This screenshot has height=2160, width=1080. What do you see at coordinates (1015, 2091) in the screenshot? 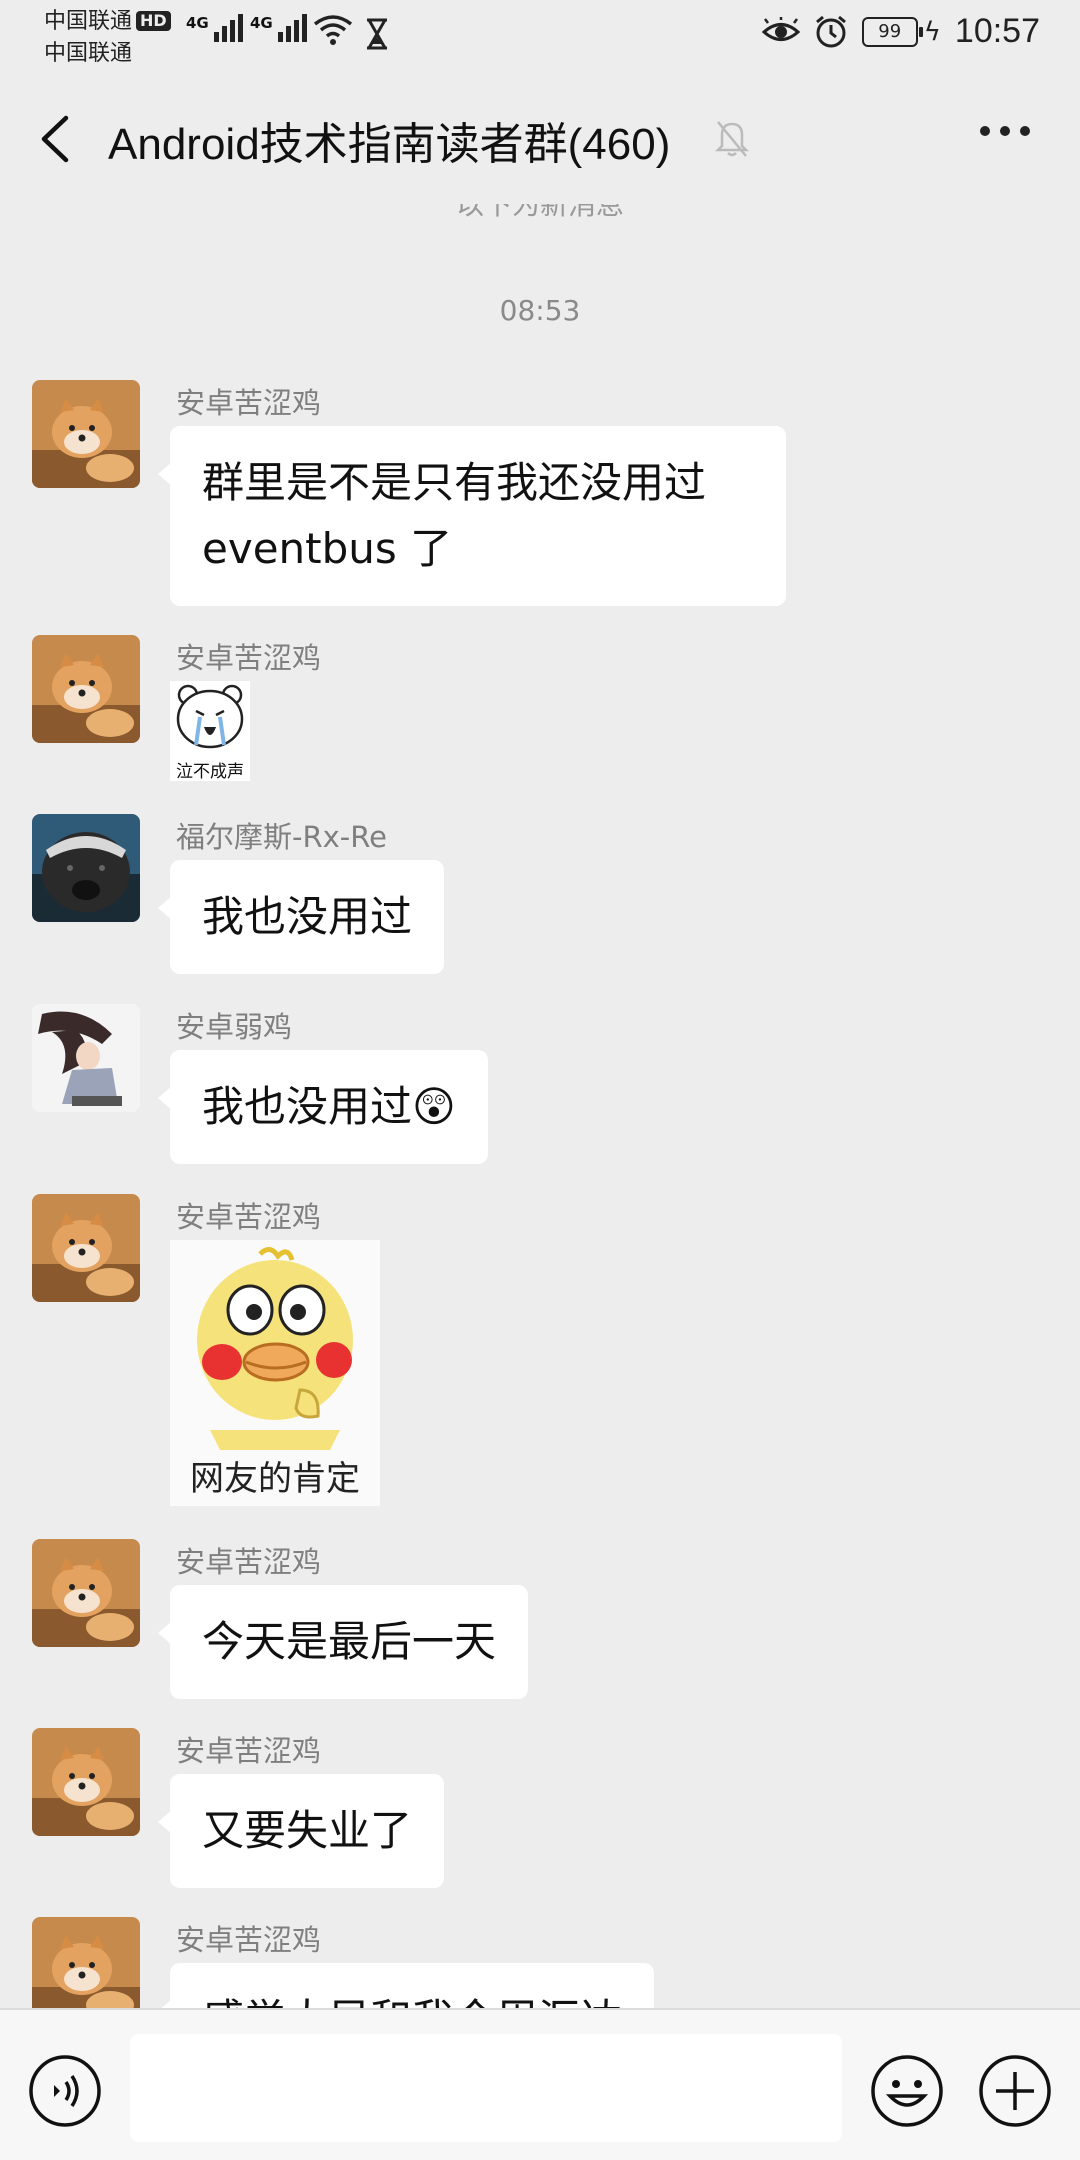
I see `plus-icon` at bounding box center [1015, 2091].